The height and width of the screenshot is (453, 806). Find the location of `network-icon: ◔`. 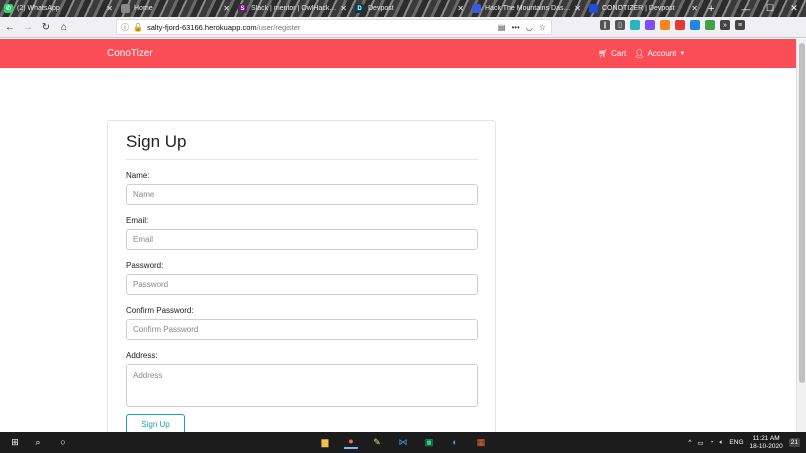

network-icon: ◔ is located at coordinates (712, 442).